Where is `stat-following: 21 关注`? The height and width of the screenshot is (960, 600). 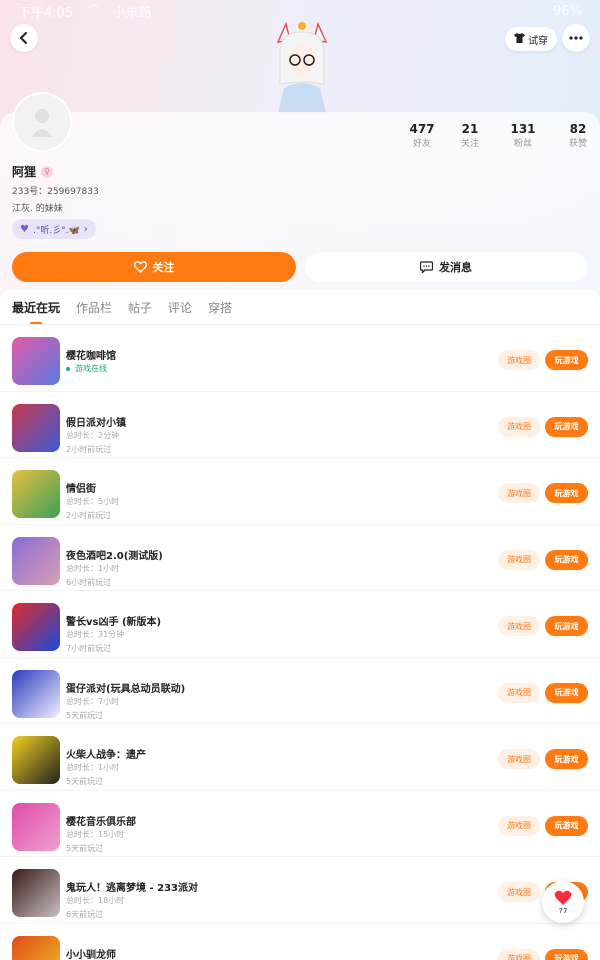 stat-following: 21 关注 is located at coordinates (470, 136).